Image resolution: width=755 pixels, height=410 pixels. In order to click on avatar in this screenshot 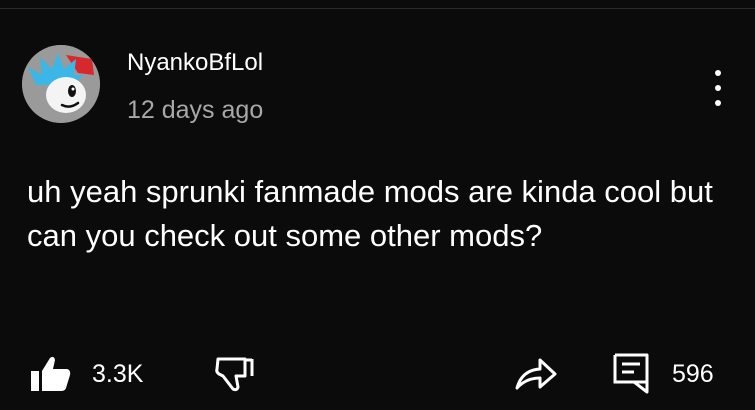, I will do `click(61, 84)`.